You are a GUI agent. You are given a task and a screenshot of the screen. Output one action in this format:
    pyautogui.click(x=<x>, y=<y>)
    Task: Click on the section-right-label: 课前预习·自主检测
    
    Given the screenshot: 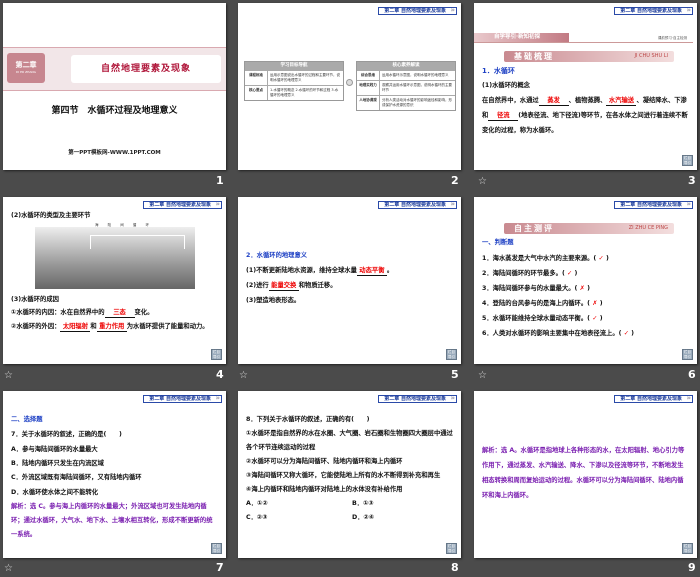 What is the action you would take?
    pyautogui.click(x=672, y=38)
    